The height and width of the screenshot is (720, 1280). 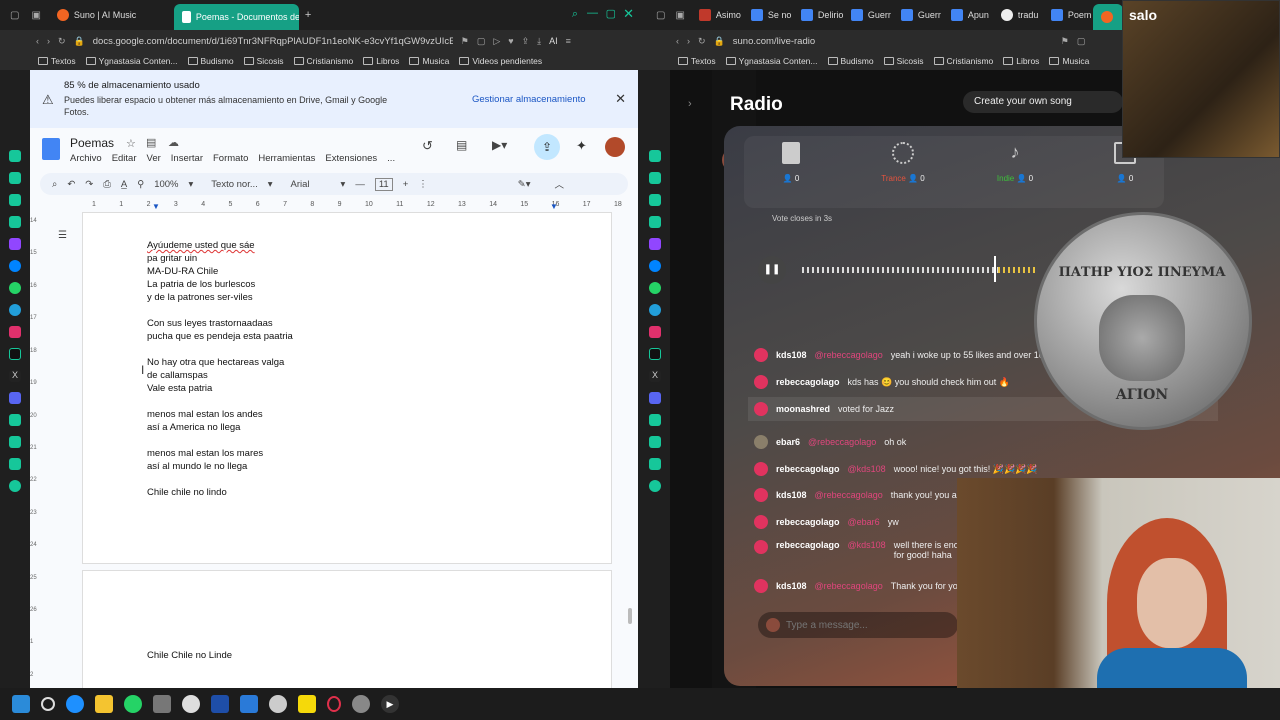 What do you see at coordinates (357, 206) in the screenshot?
I see `horizontal-ruler: 1 1 2 3 4 5 6 7 8 9 10 11 12 13 14 15 16 17 18` at bounding box center [357, 206].